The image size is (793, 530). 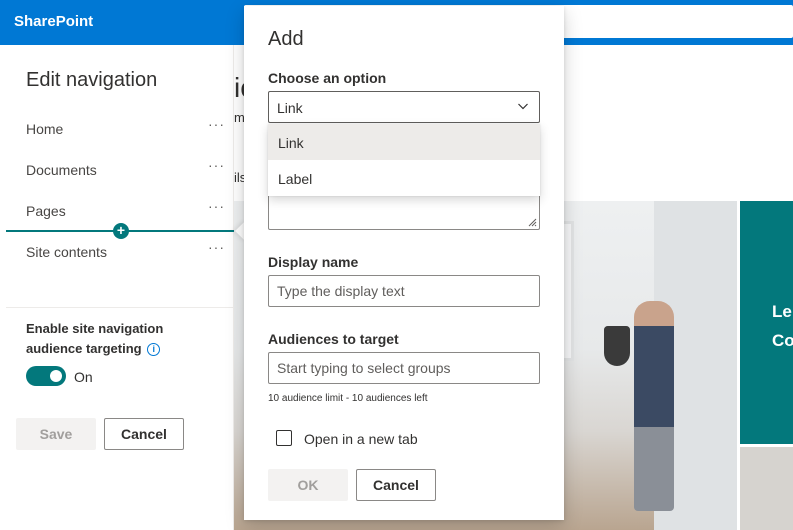 What do you see at coordinates (404, 142) in the screenshot?
I see `option-link: Link` at bounding box center [404, 142].